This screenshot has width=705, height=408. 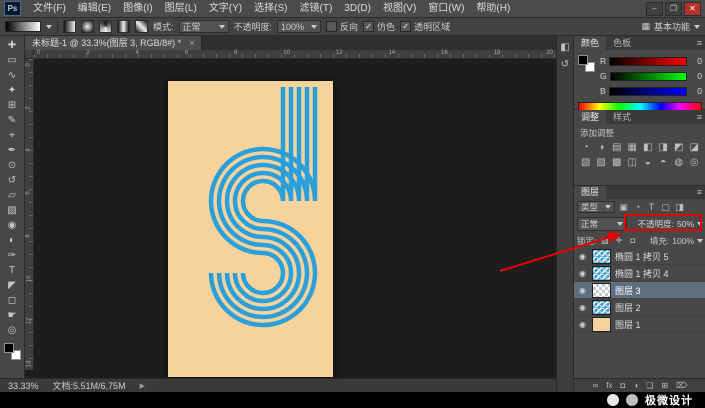 What do you see at coordinates (12, 180) in the screenshot?
I see `tool-history-brush-icon: ↺` at bounding box center [12, 180].